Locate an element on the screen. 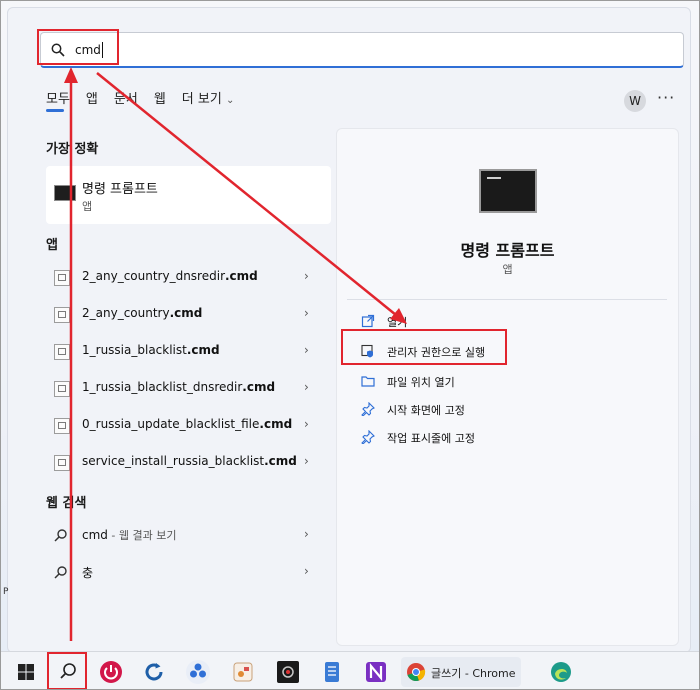 This screenshot has height=690, width=700. web-result-item: 충 › is located at coordinates (186, 573).